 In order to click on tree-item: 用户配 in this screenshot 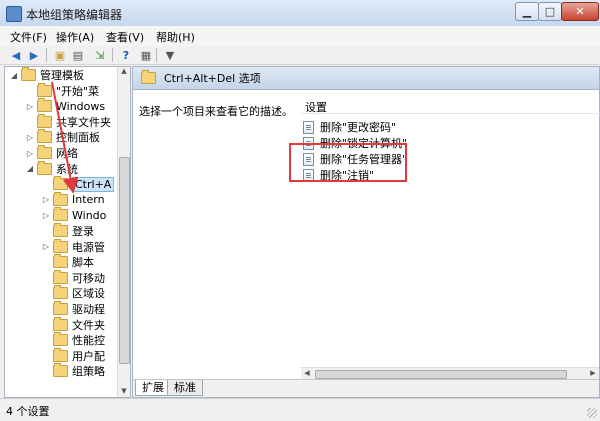, I will do `click(73, 355)`.